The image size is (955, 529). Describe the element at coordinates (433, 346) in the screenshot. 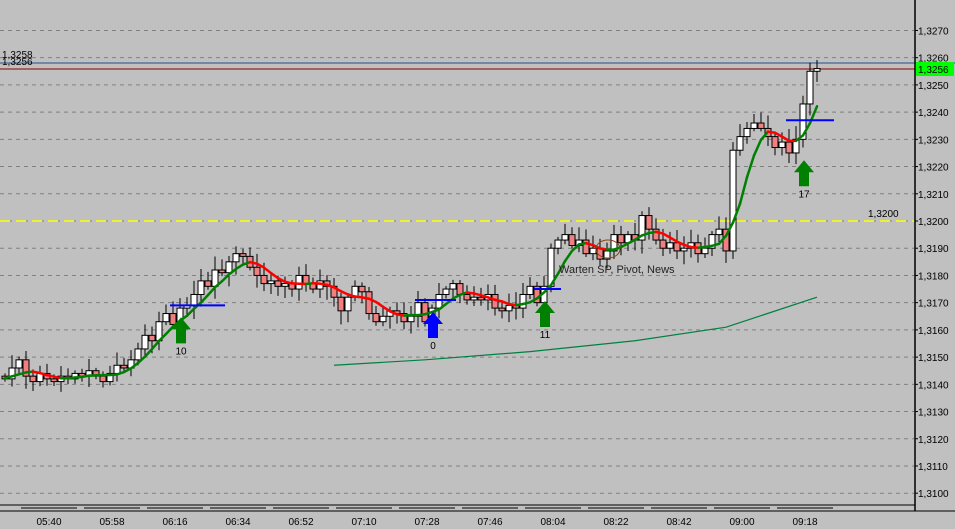

I see `signal-label: 0` at that location.